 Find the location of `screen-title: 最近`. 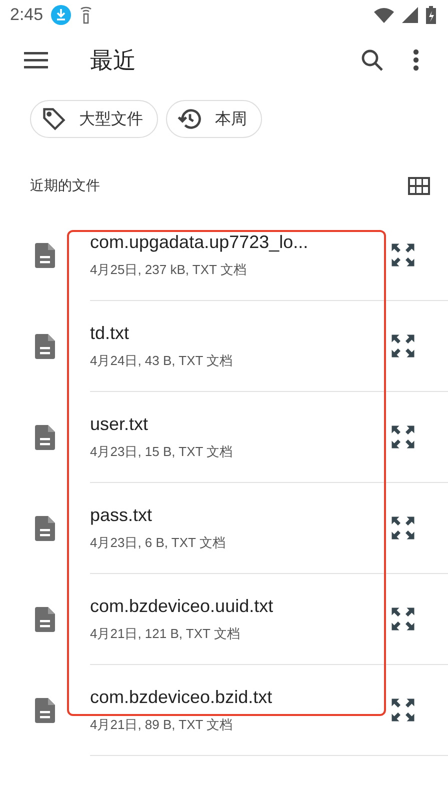

screen-title: 最近 is located at coordinates (113, 60).